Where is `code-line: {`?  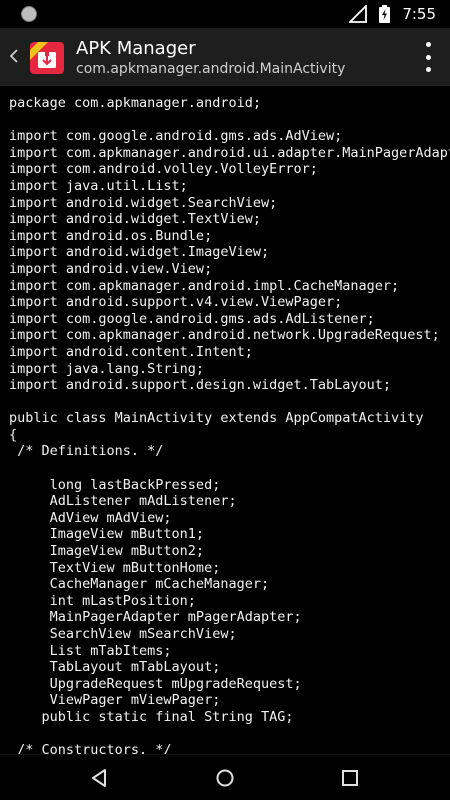 code-line: { is located at coordinates (13, 434).